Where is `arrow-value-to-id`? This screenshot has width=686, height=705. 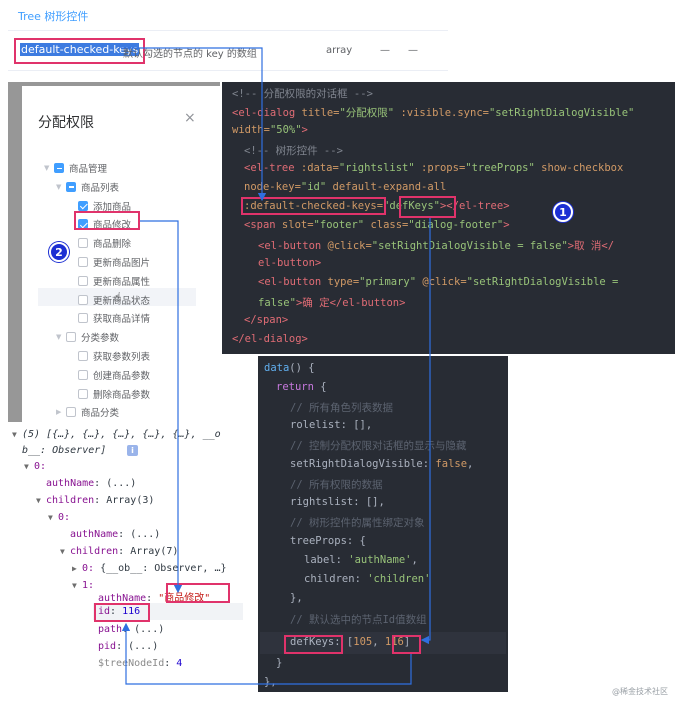 arrow-value-to-id is located at coordinates (266, 653).